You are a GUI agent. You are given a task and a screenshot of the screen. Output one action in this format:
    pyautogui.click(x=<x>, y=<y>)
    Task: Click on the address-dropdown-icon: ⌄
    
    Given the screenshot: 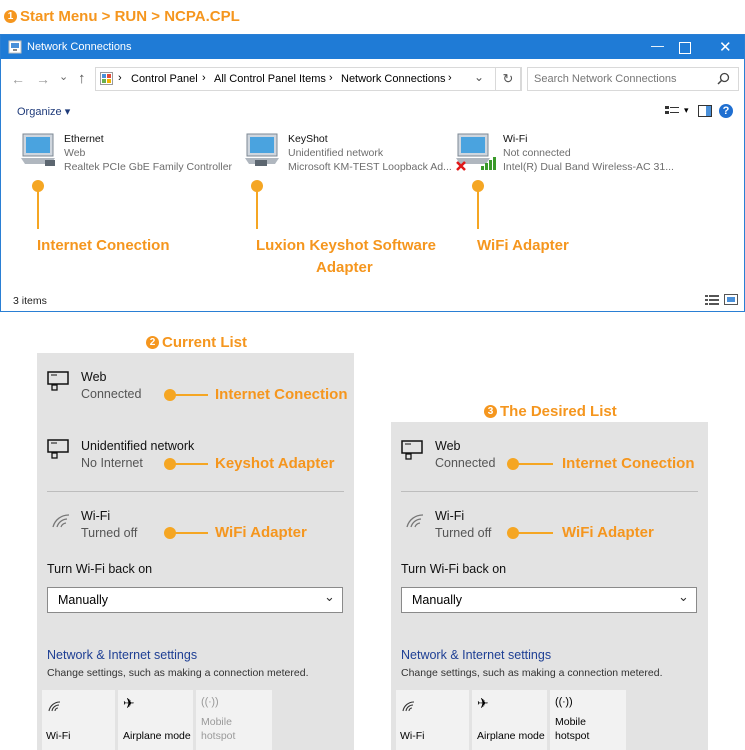 What is the action you would take?
    pyautogui.click(x=479, y=77)
    